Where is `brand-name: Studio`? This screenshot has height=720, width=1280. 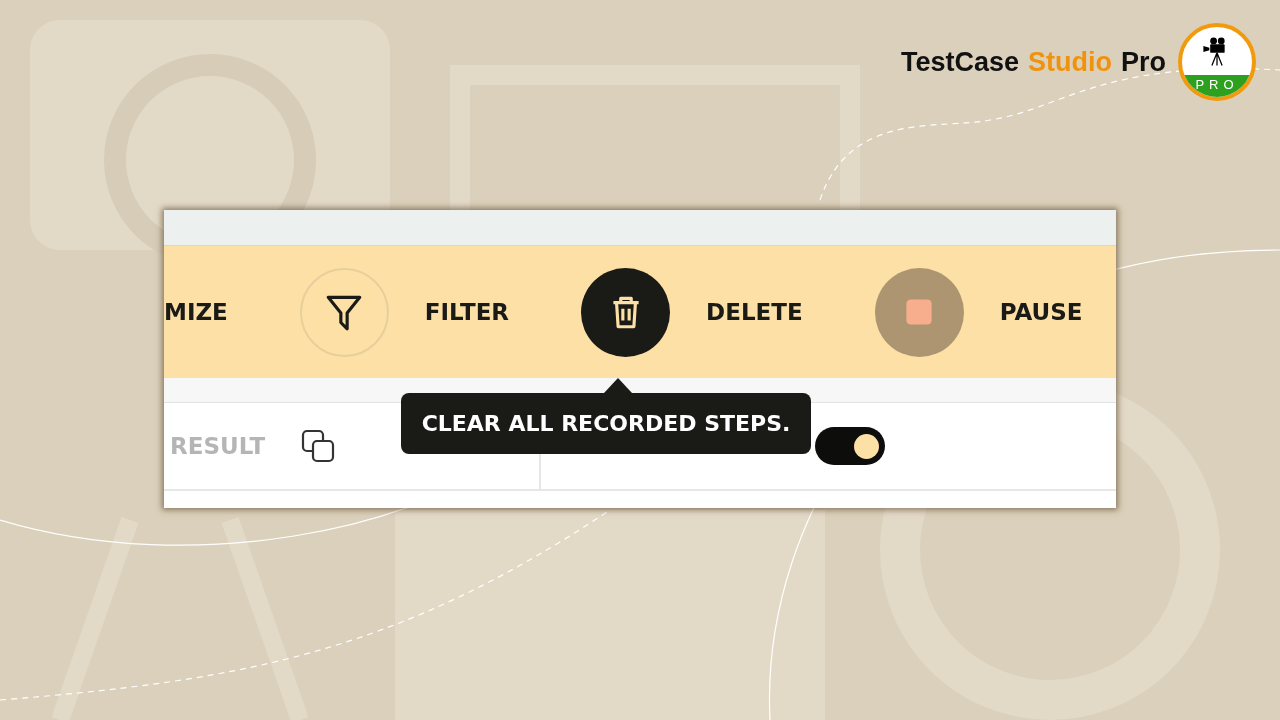 brand-name: Studio is located at coordinates (1070, 62).